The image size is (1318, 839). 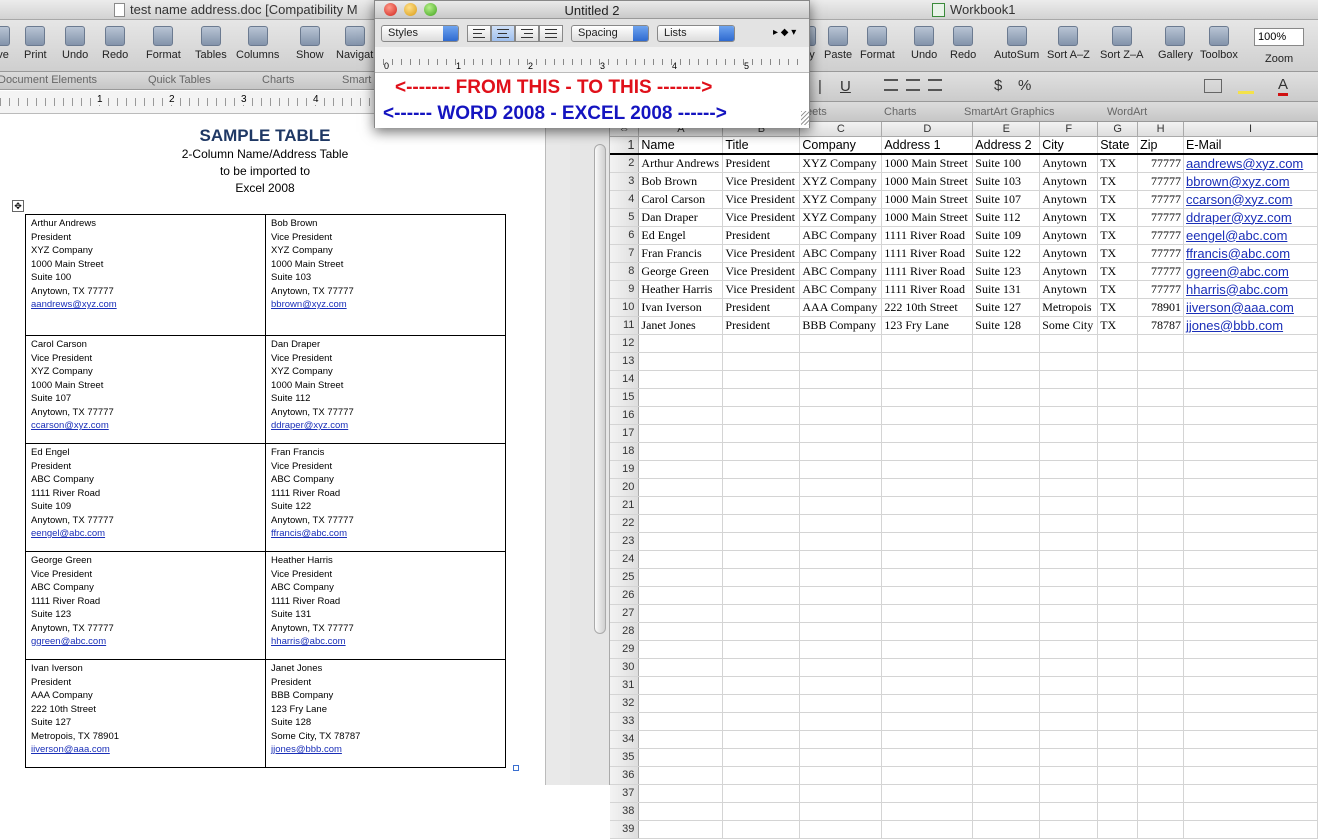 What do you see at coordinates (681, 217) in the screenshot?
I see `cell: Dan Draper` at bounding box center [681, 217].